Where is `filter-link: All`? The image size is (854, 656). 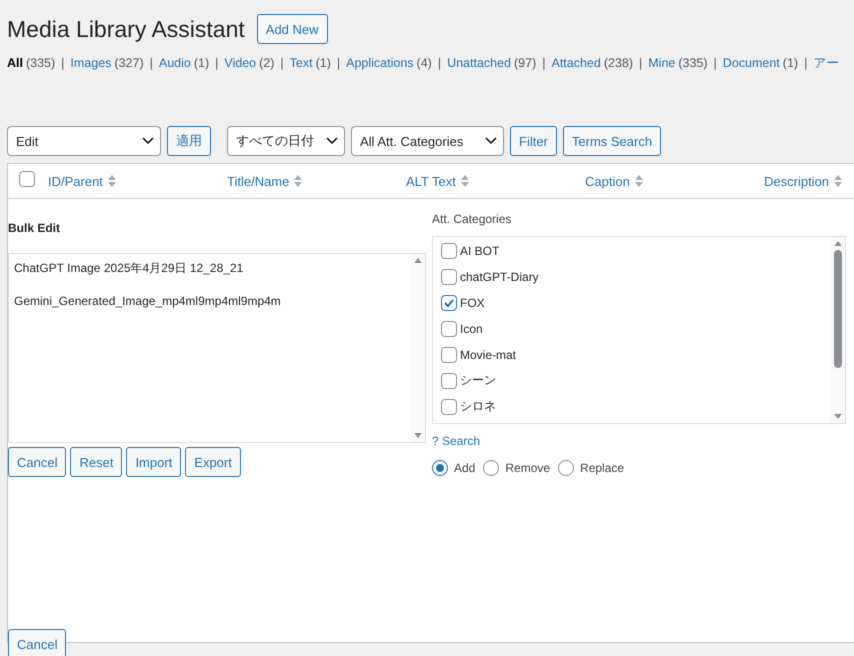
filter-link: All is located at coordinates (15, 63).